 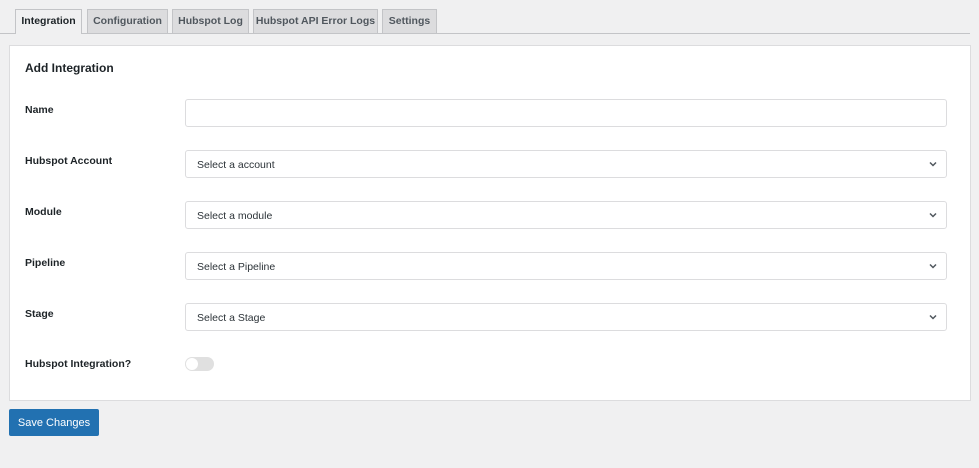 What do you see at coordinates (199, 364) in the screenshot?
I see `hubspot-integration-toggle` at bounding box center [199, 364].